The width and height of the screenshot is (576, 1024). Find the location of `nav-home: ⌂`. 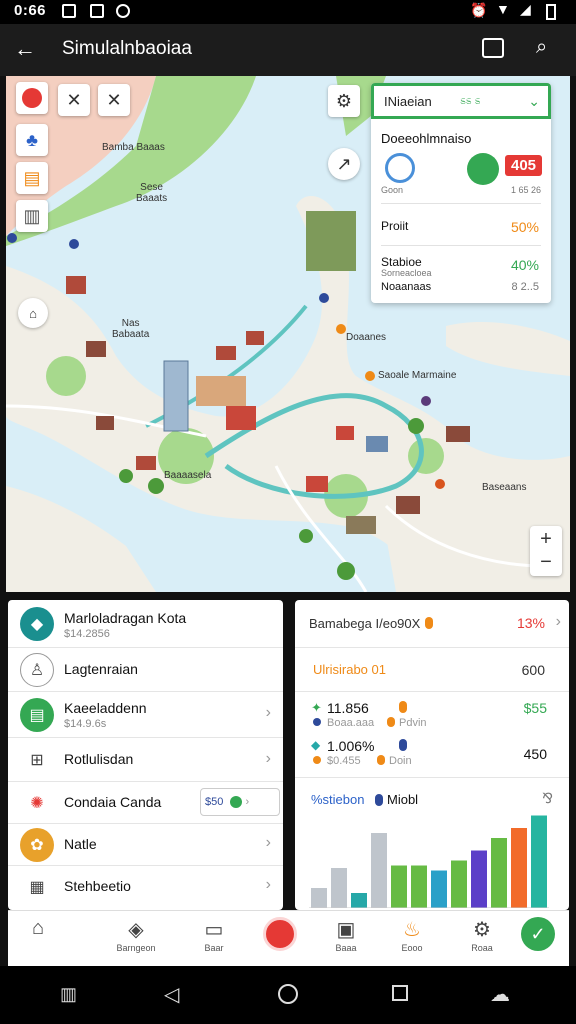

nav-home: ⌂ is located at coordinates (38, 930).